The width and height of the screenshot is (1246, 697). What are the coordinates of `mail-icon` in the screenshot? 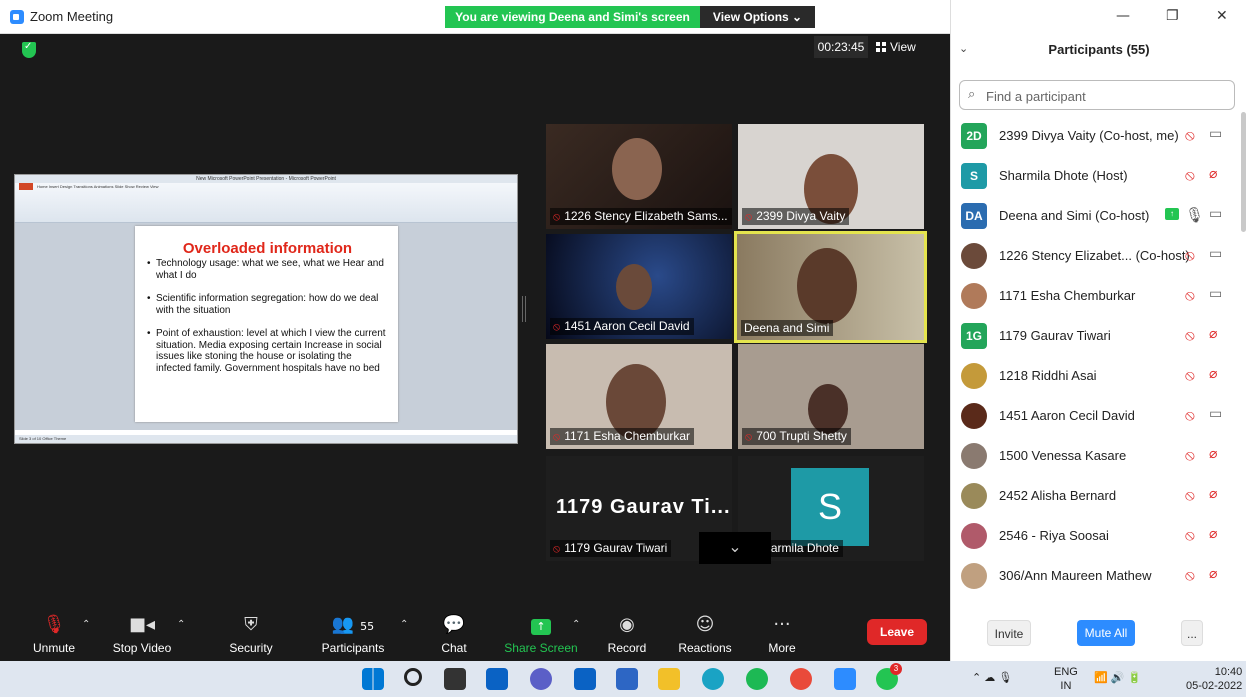 It's located at (585, 679).